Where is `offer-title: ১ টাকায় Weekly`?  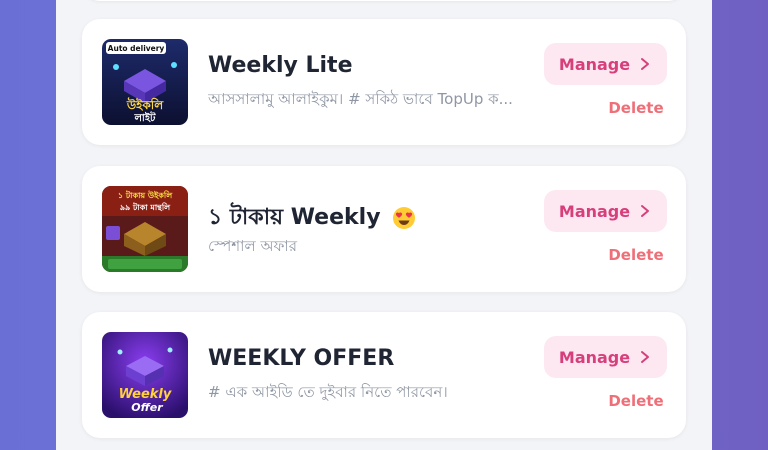
offer-title: ১ টাকায় Weekly is located at coordinates (312, 218).